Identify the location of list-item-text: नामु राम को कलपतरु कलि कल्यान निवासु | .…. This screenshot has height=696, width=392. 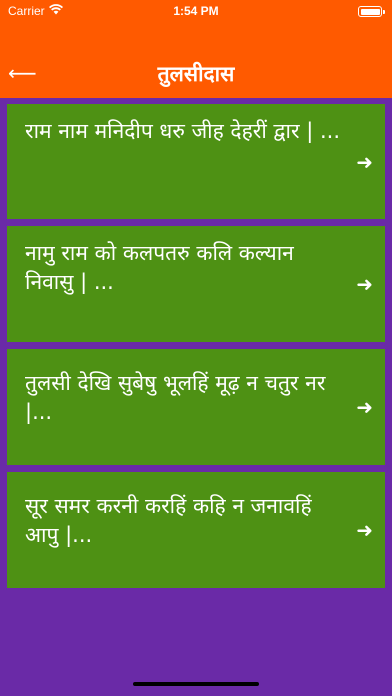
(159, 267).